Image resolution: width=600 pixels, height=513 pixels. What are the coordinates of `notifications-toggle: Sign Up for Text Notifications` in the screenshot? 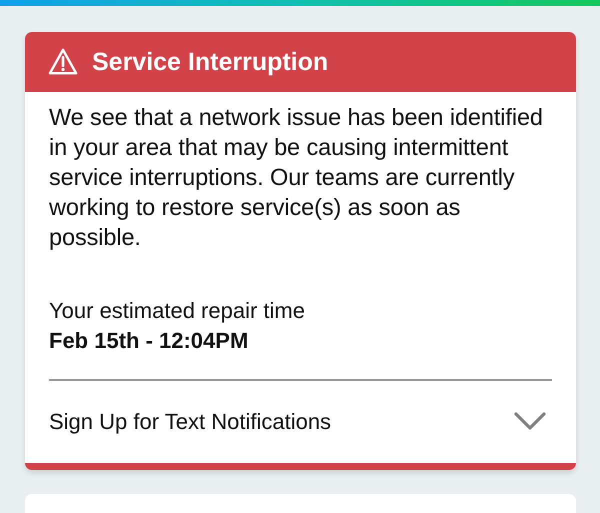 It's located at (300, 422).